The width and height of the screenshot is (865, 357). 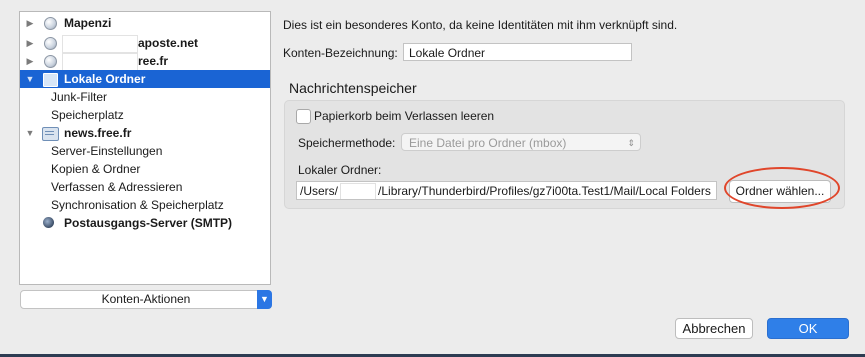 I want to click on account-label: news.free.fr, so click(x=98, y=133).